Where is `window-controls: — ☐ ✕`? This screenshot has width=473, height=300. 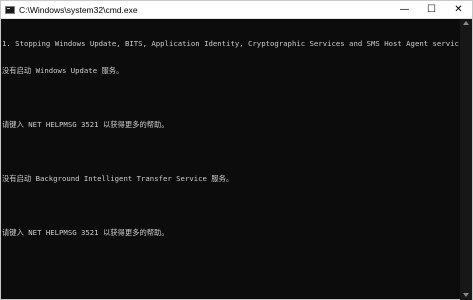
window-controls: — ☐ ✕ is located at coordinates (431, 9).